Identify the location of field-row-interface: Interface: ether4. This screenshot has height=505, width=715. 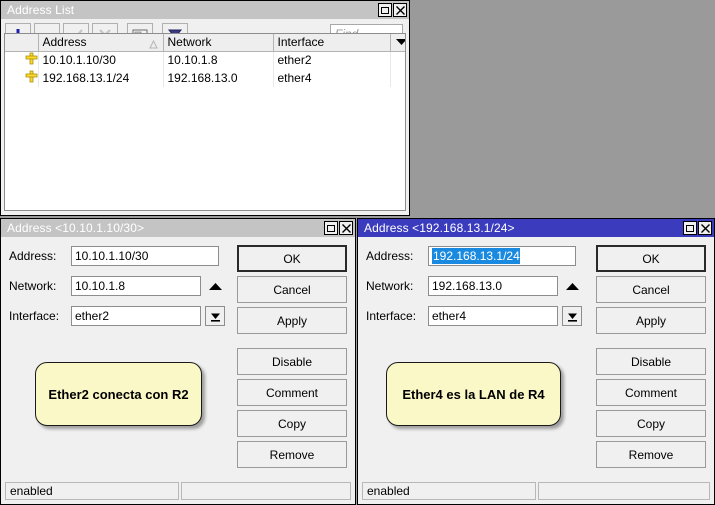
(474, 316).